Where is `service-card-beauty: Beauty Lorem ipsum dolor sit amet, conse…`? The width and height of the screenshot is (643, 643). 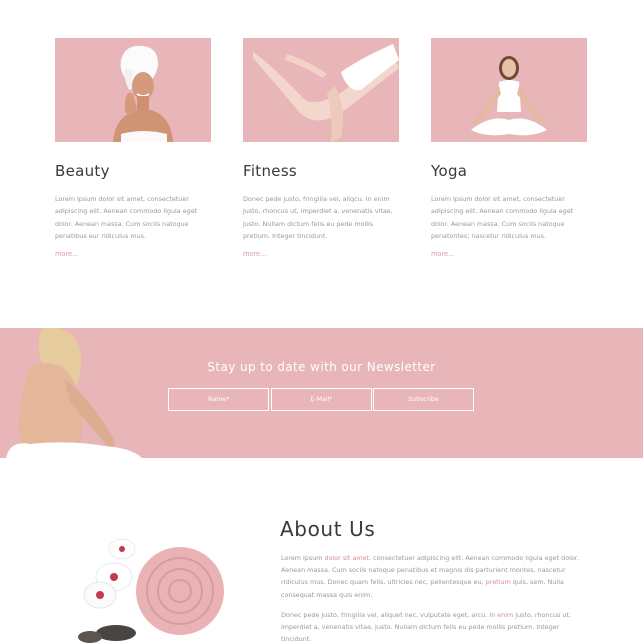 service-card-beauty: Beauty Lorem ipsum dolor sit amet, conse… is located at coordinates (133, 148).